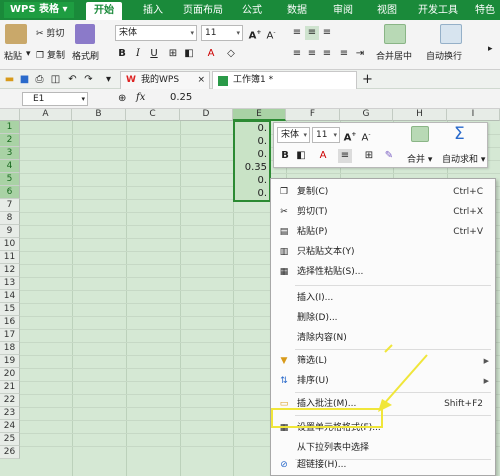 The image size is (500, 476). What do you see at coordinates (231, 54) in the screenshot?
I see `clear-format-icon: ◇` at bounding box center [231, 54].